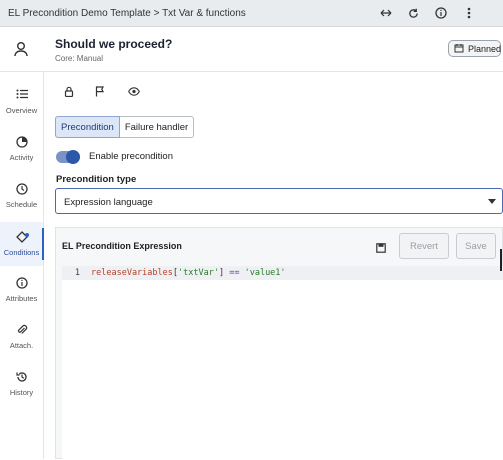 This screenshot has height=460, width=503. What do you see at coordinates (21, 298) in the screenshot?
I see `nav-label: Attributes` at bounding box center [21, 298].